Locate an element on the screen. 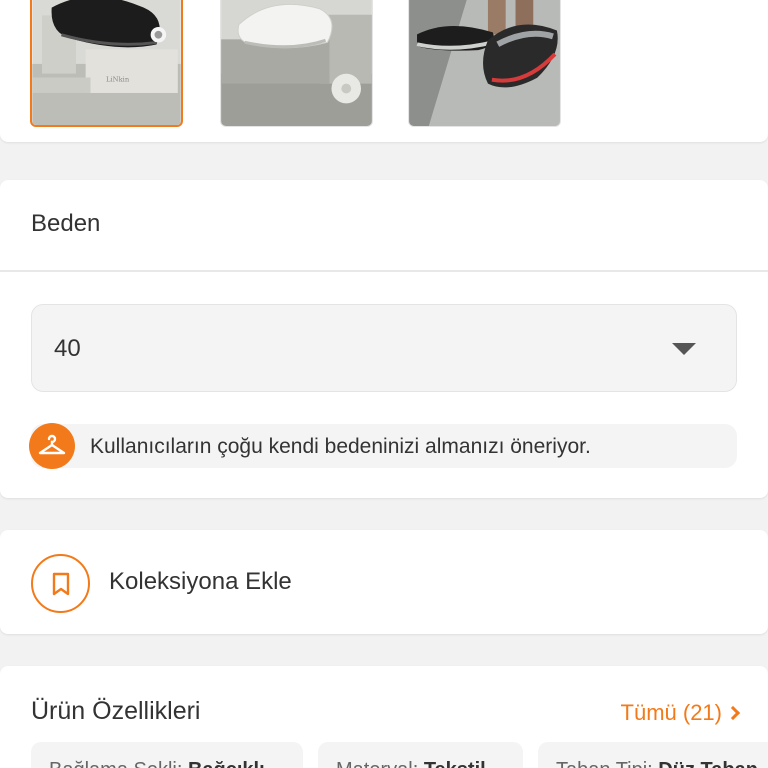 The image size is (768, 768). feature-key: Taban Tipi: is located at coordinates (607, 763).